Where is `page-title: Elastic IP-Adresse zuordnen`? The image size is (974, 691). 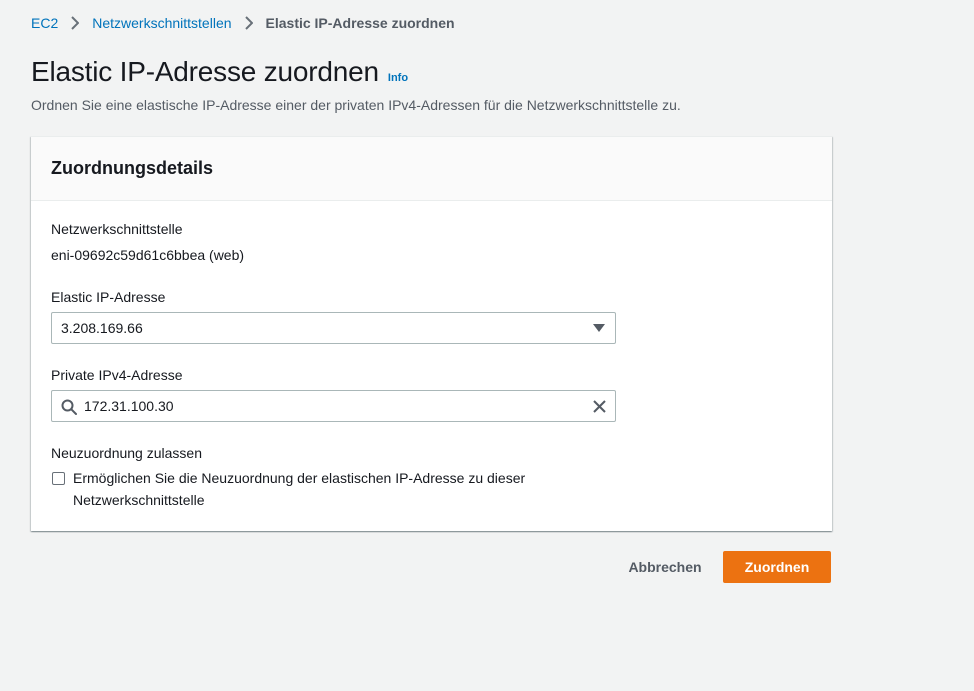
page-title: Elastic IP-Adresse zuordnen is located at coordinates (205, 71).